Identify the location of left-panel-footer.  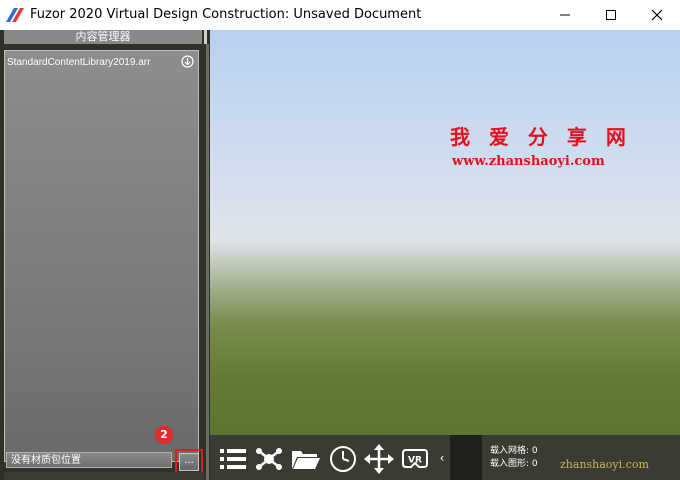
(104, 476).